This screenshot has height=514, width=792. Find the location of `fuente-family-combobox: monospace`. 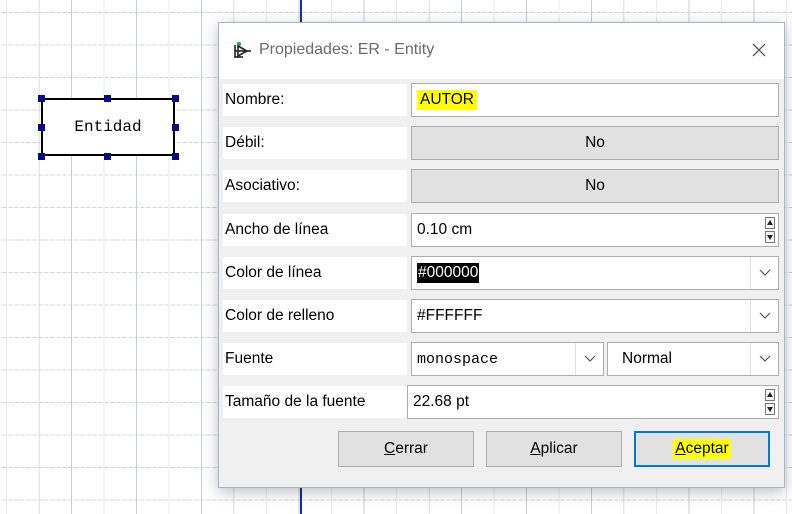

fuente-family-combobox: monospace is located at coordinates (507, 359).